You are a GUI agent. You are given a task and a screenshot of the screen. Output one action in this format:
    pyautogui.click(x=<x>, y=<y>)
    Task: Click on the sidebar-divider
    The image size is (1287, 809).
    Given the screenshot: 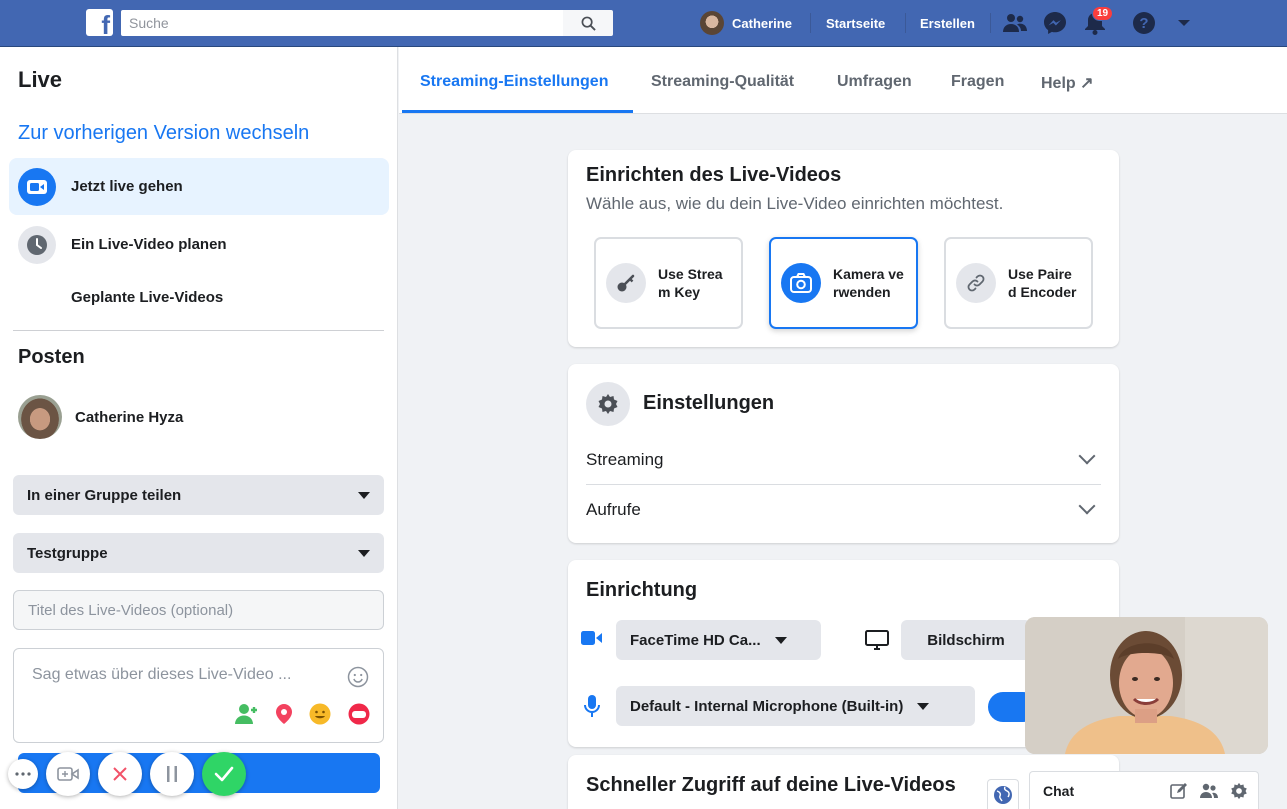 What is the action you would take?
    pyautogui.click(x=198, y=330)
    